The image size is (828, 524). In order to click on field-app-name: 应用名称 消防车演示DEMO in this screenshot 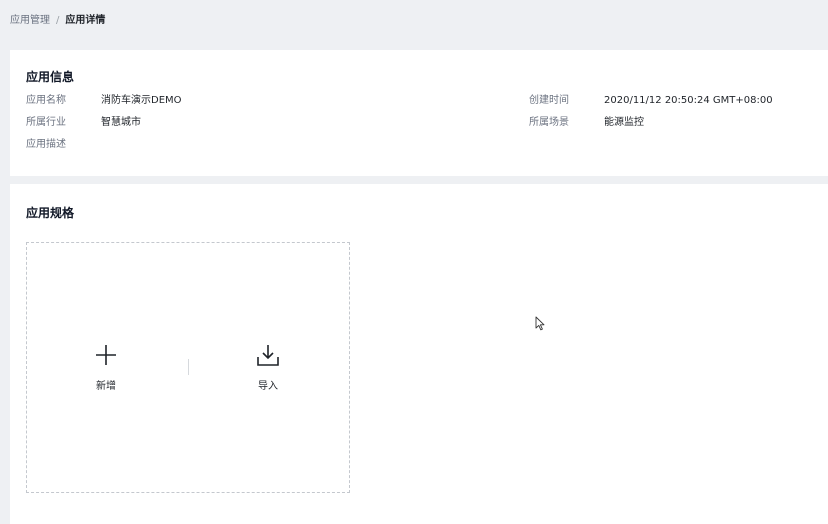, I will do `click(104, 101)`.